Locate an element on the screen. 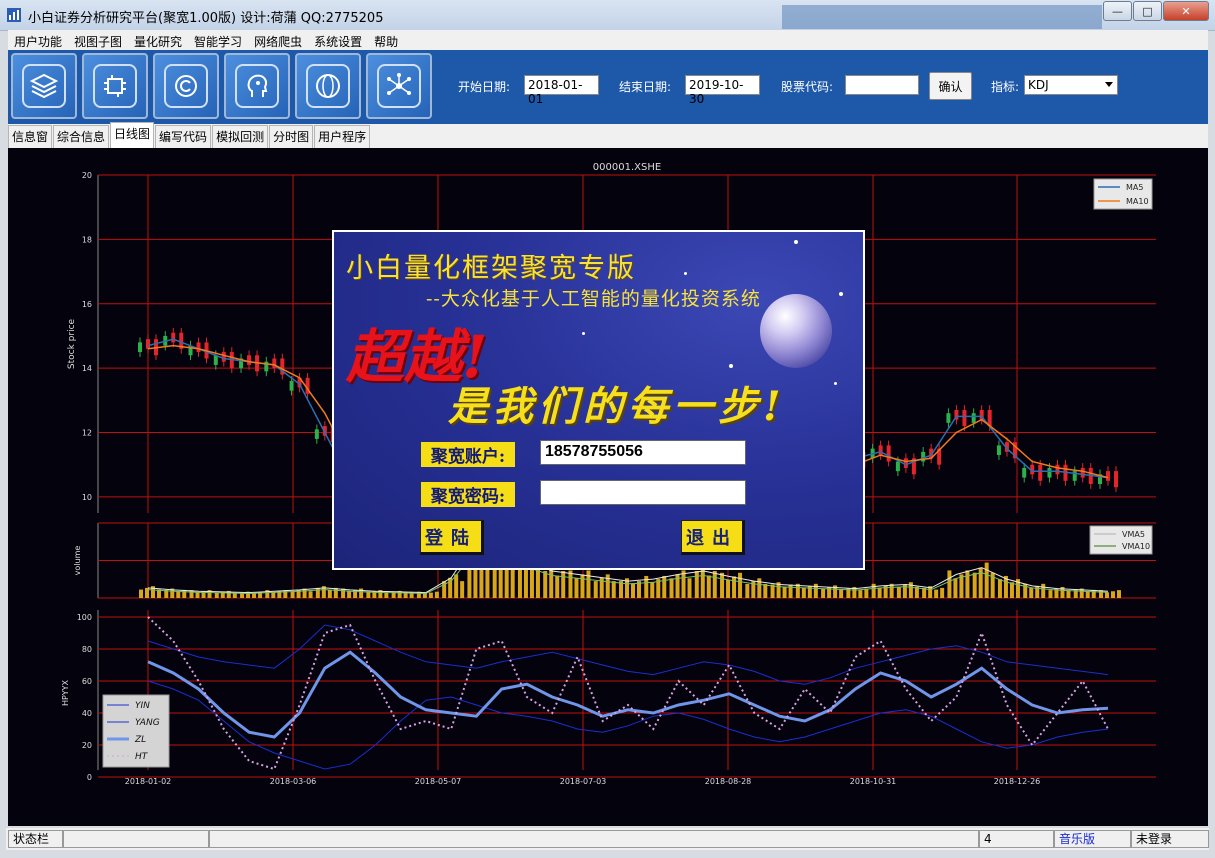  legend-label: ZL is located at coordinates (140, 740).